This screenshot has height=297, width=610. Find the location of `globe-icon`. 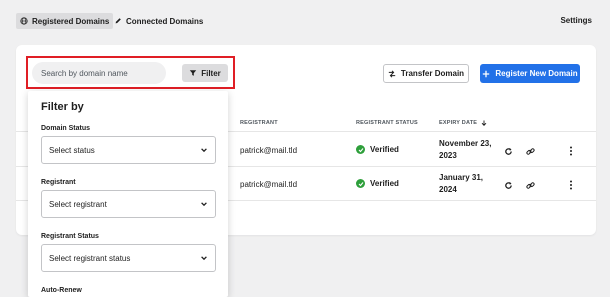

globe-icon is located at coordinates (24, 21).